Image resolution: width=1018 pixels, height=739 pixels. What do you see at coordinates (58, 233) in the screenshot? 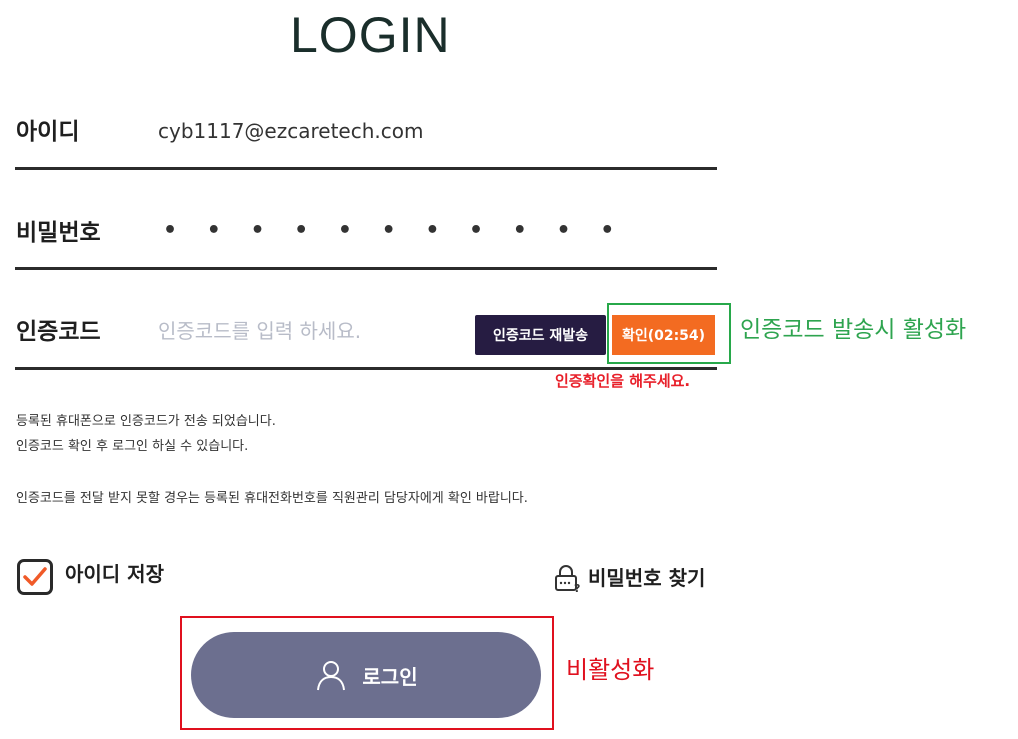
I see `password-label: 비밀번호` at bounding box center [58, 233].